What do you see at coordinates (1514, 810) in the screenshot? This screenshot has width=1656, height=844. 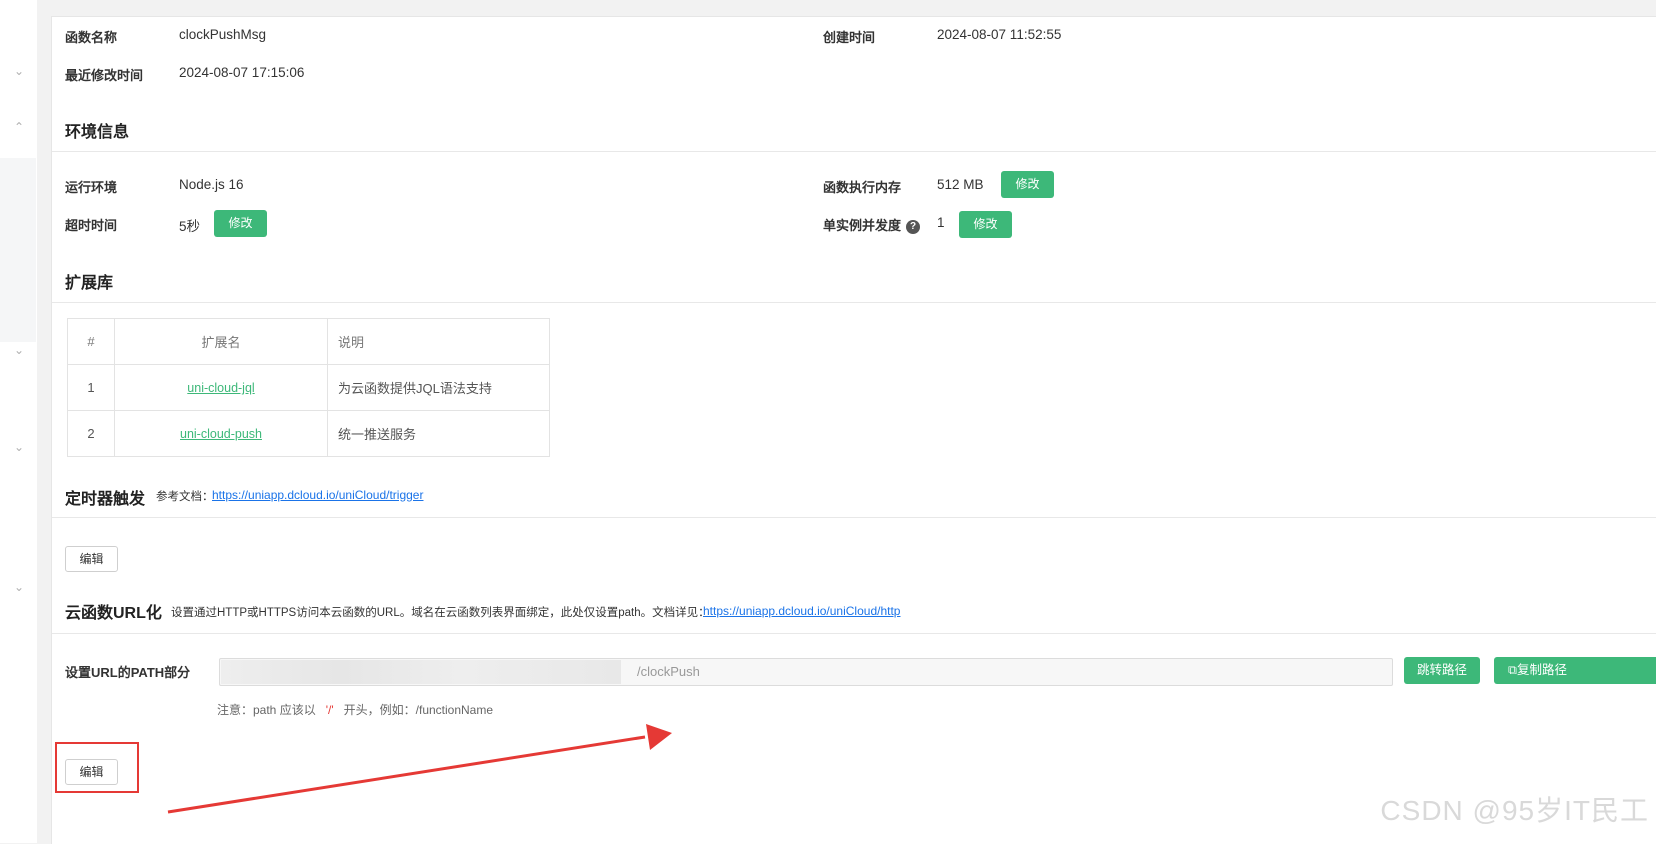 I see `watermark: CSDN @95岁IT民工` at bounding box center [1514, 810].